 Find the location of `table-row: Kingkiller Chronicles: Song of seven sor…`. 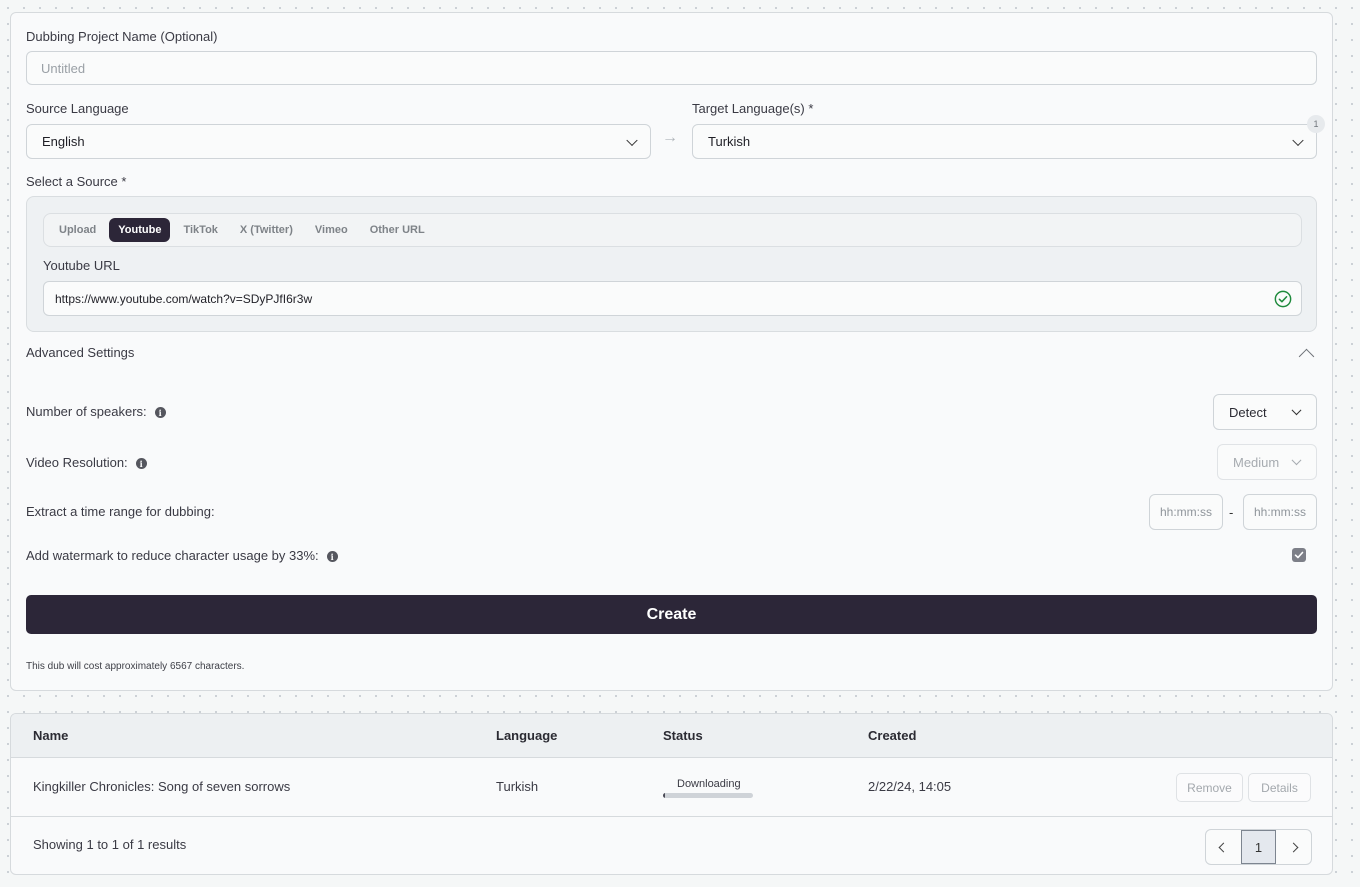

table-row: Kingkiller Chronicles: Song of seven sor… is located at coordinates (671, 788).